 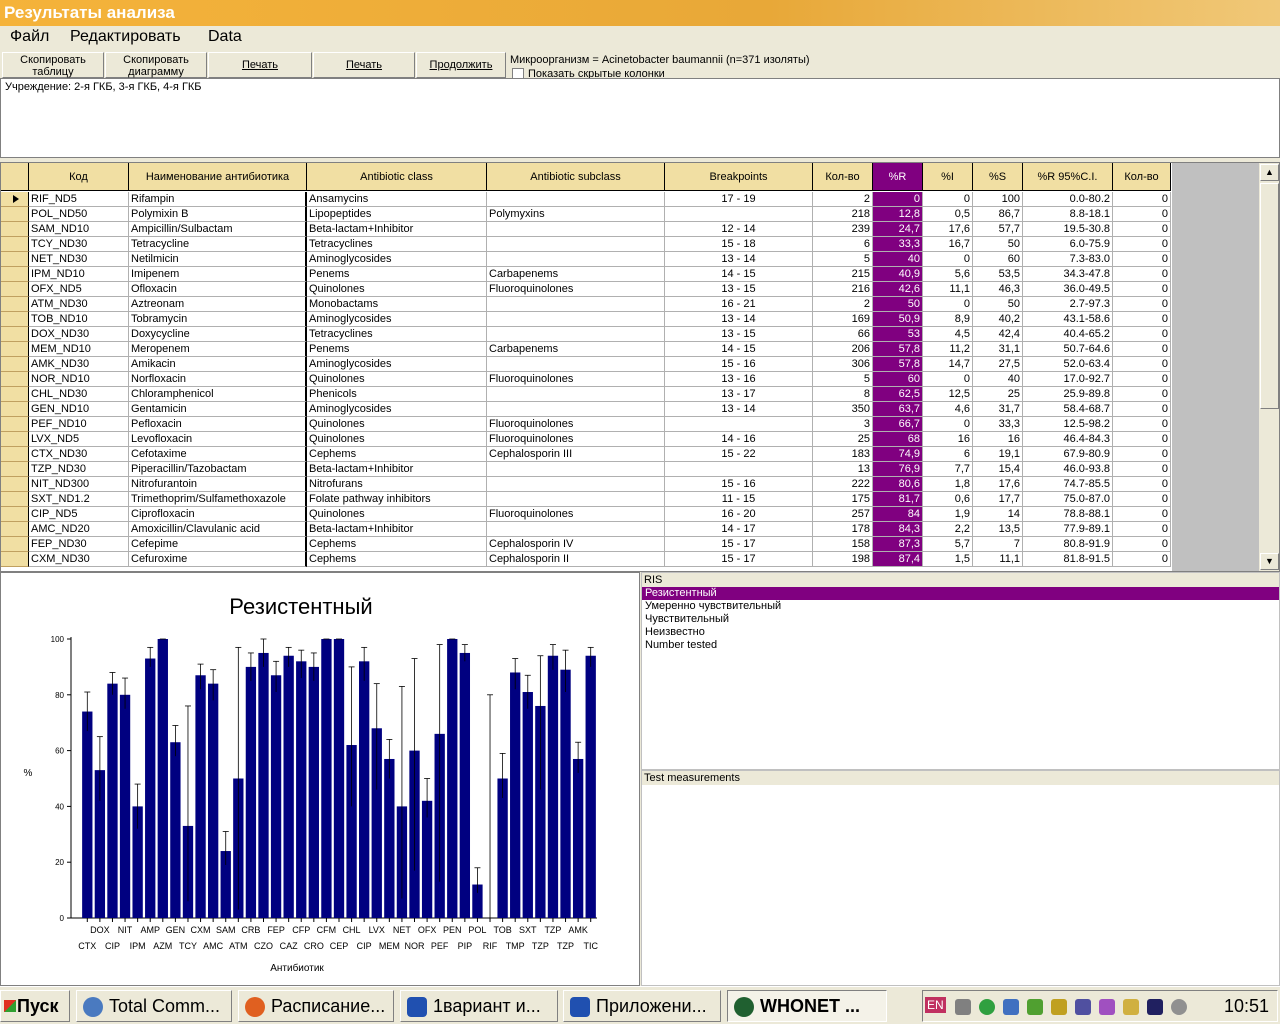 What do you see at coordinates (79, 544) in the screenshot?
I see `table-cell: FEP_ND30` at bounding box center [79, 544].